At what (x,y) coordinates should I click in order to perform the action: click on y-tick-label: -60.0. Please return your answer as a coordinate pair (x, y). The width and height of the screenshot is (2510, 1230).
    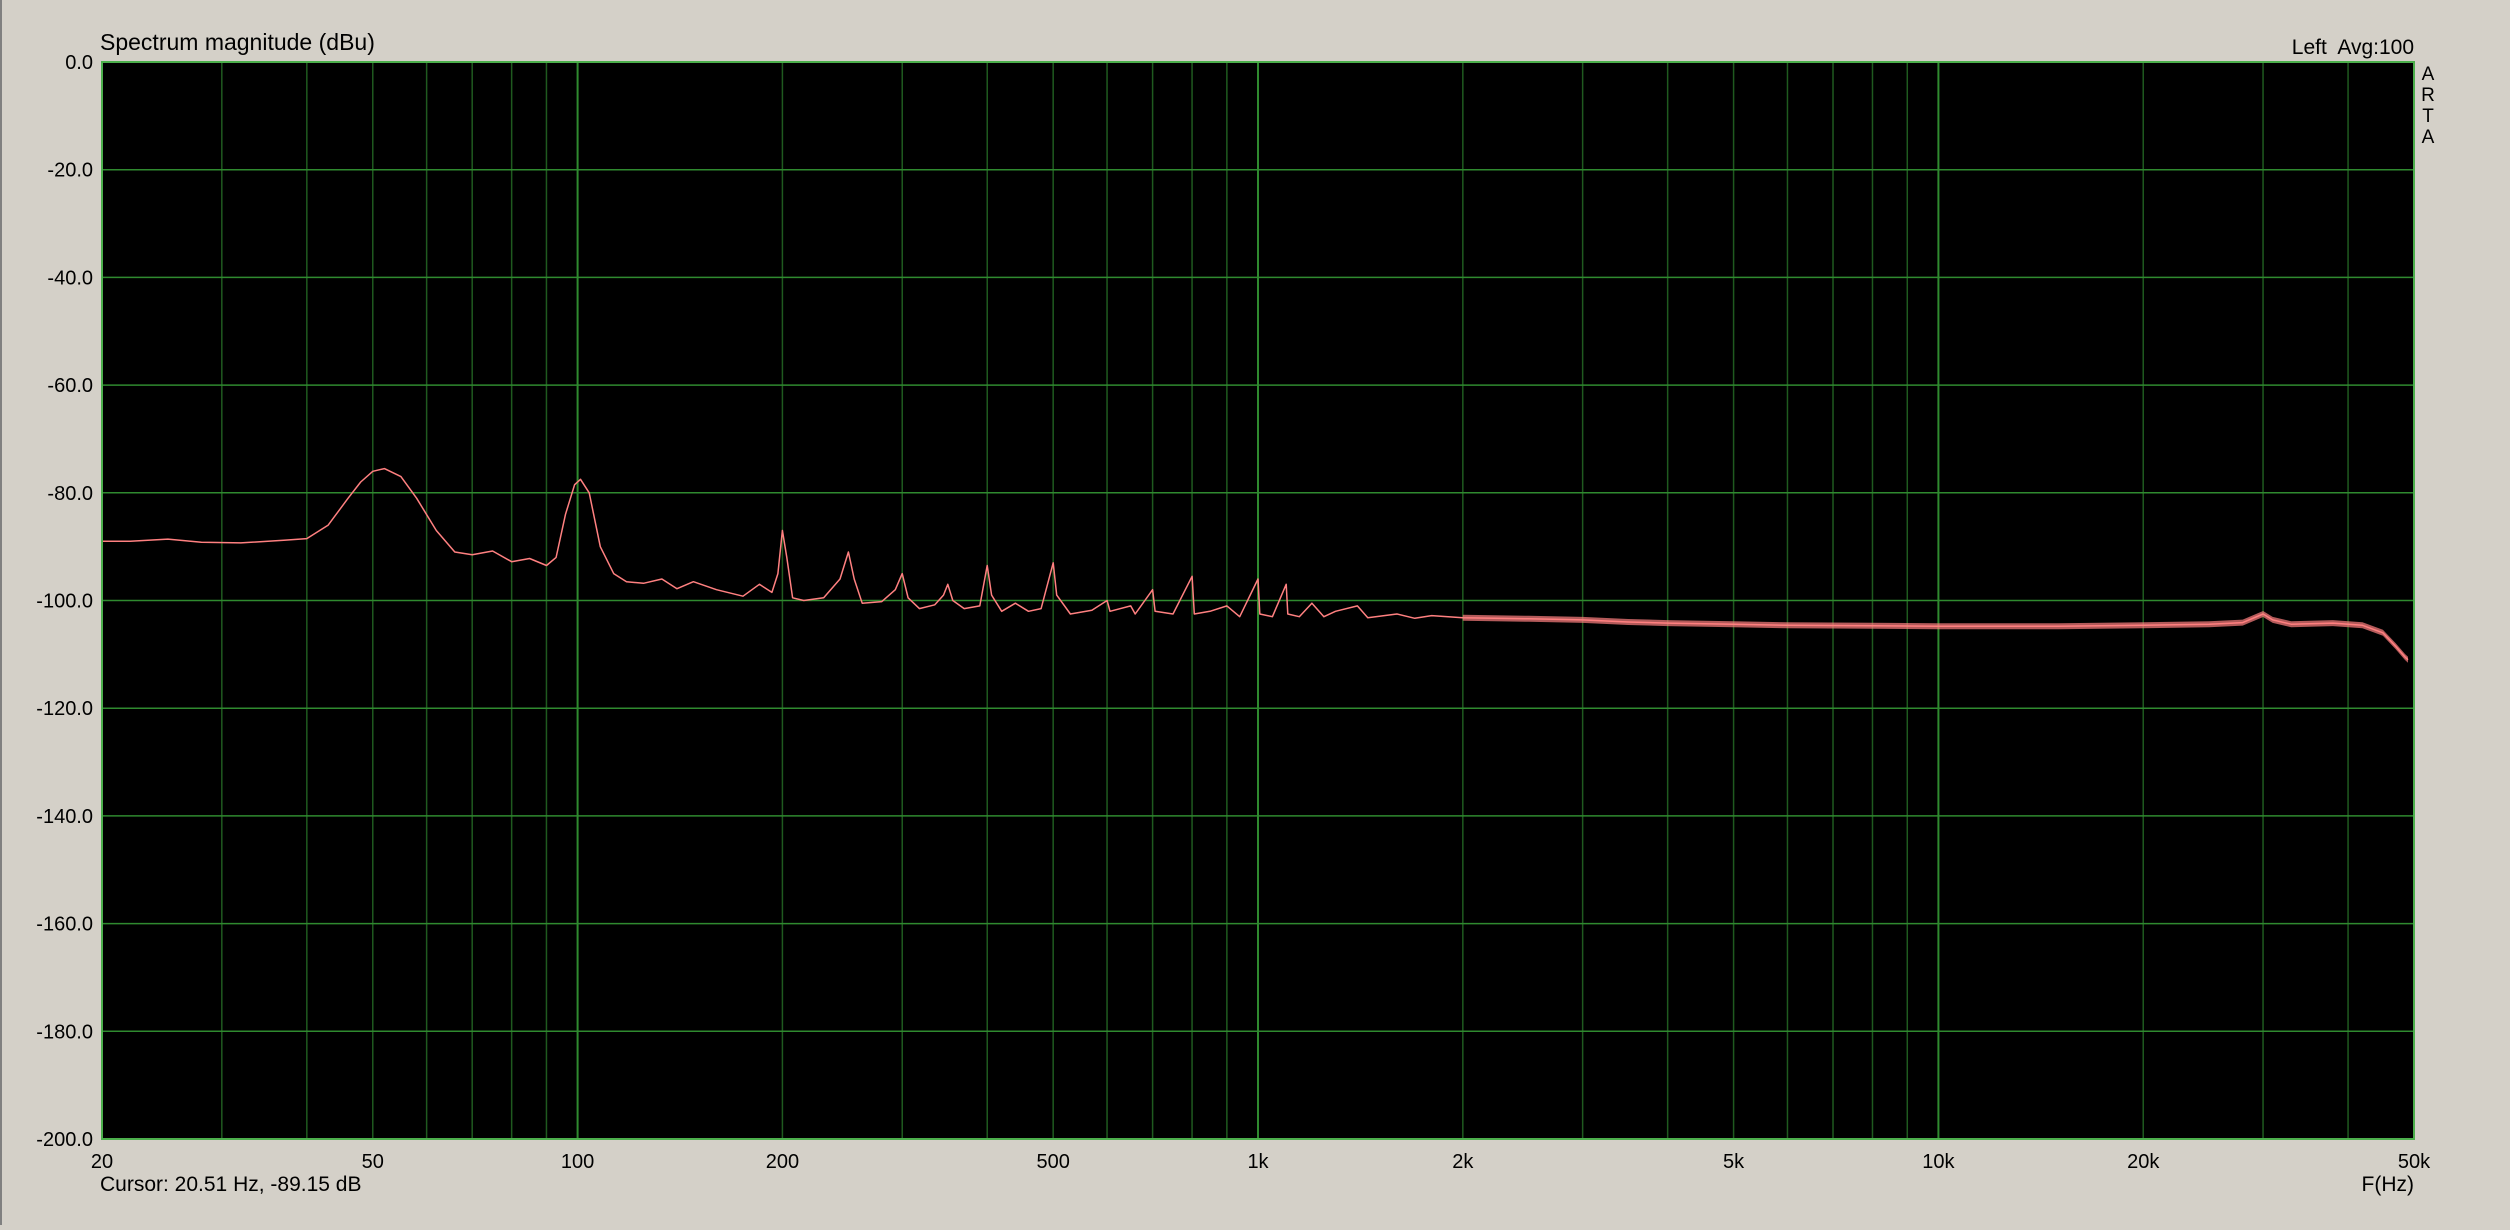
    Looking at the image, I should click on (70, 386).